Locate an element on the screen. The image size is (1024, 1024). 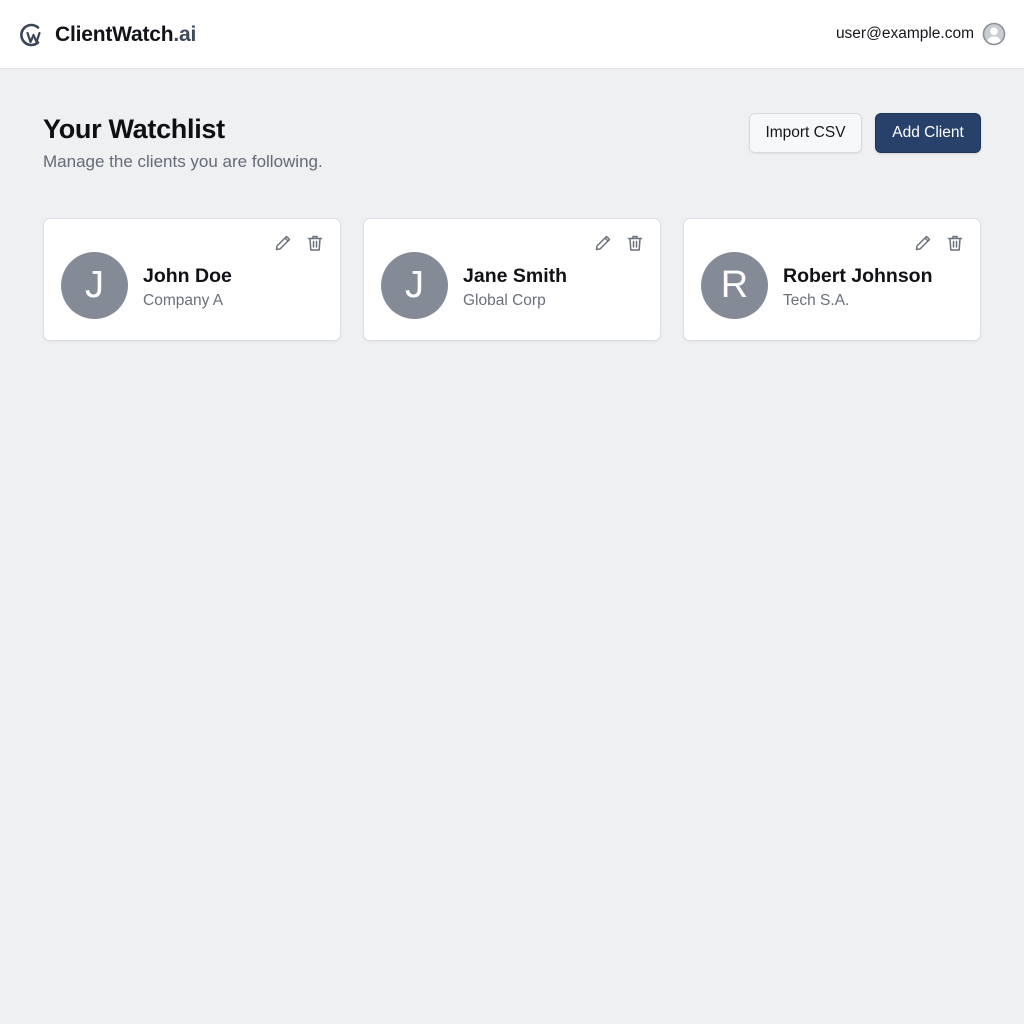
client-card: J John Doe Company A is located at coordinates (192, 279).